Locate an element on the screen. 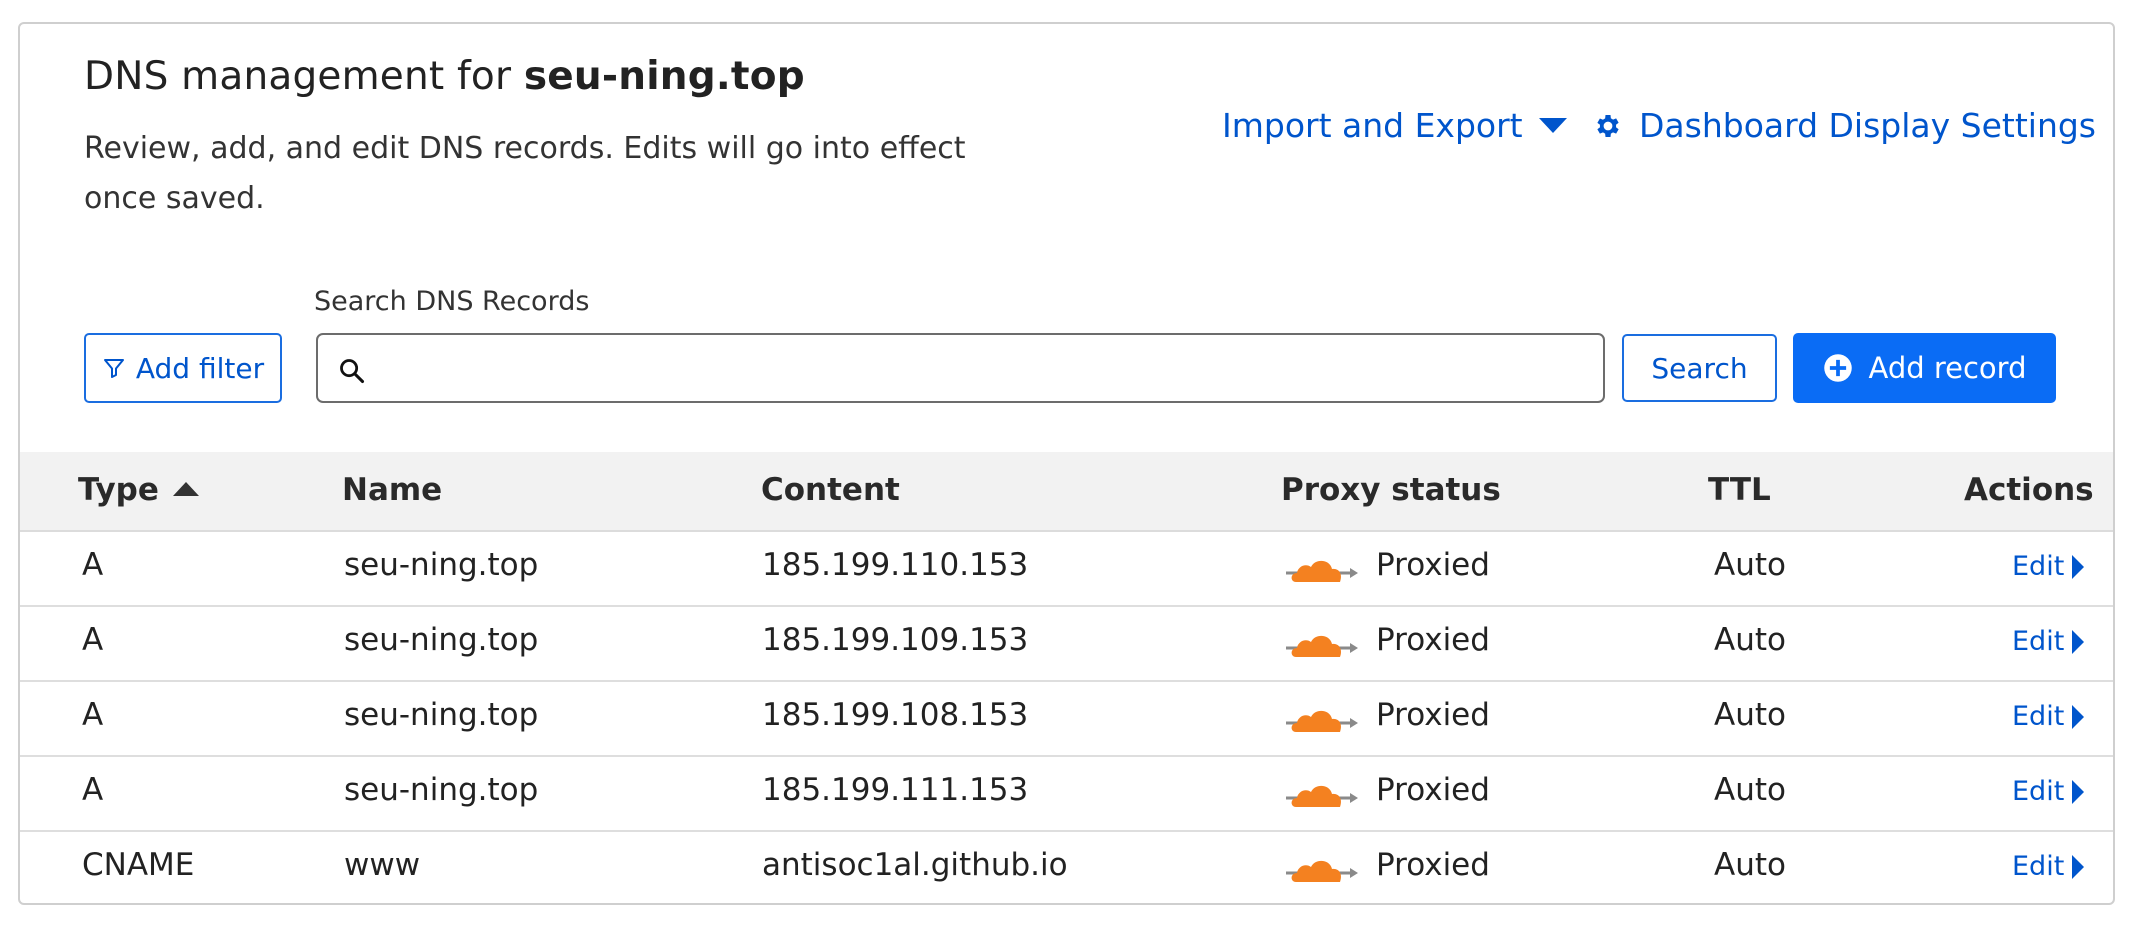 This screenshot has width=2135, height=927. record-content: 185.199.109.153 is located at coordinates (895, 640).